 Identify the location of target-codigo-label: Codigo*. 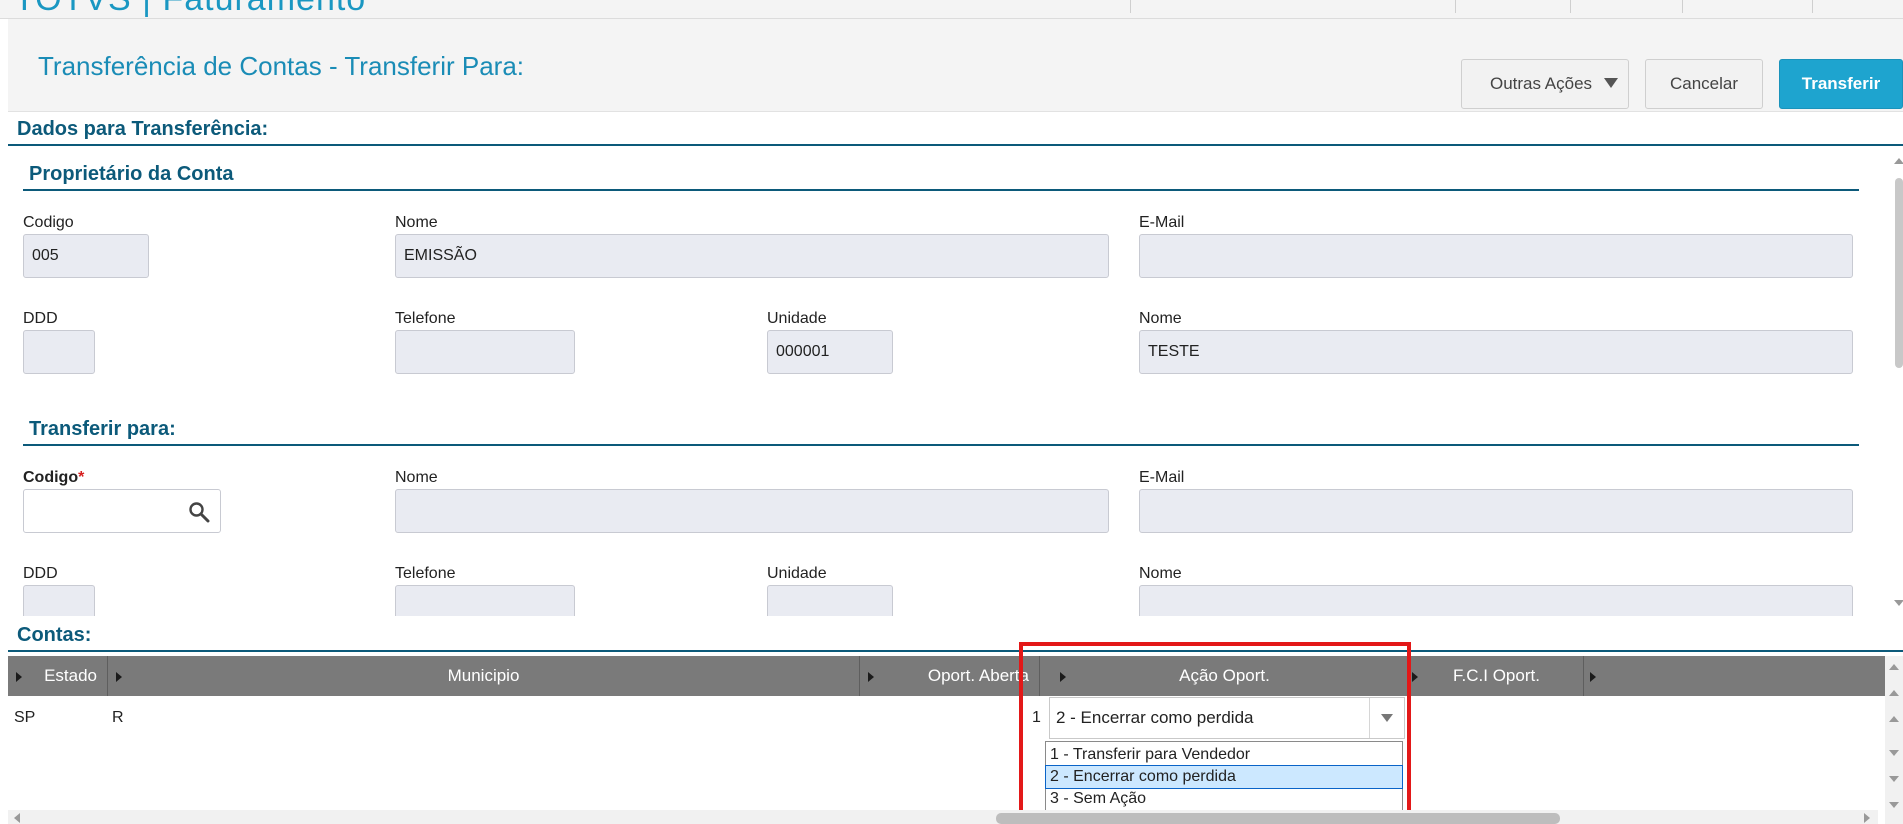
(53, 478).